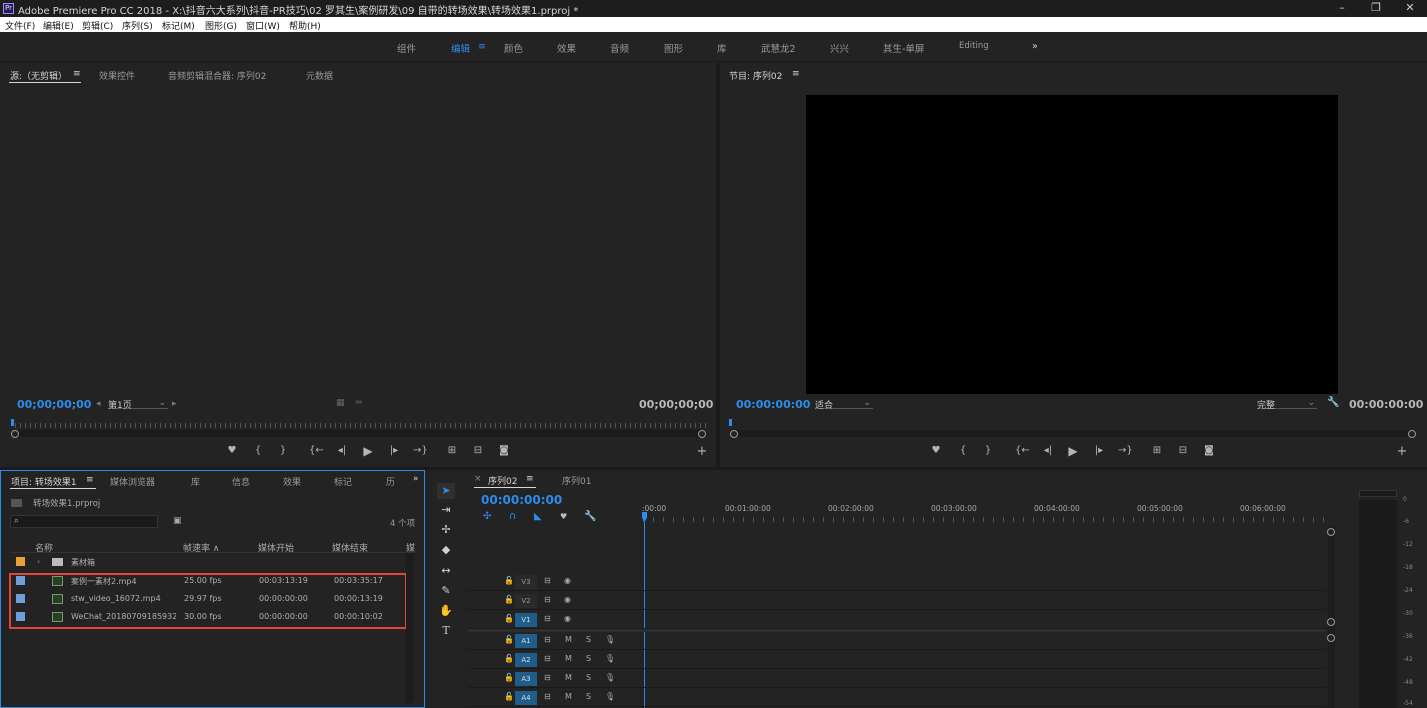 The height and width of the screenshot is (708, 1427). I want to click on settings-wrench-icon: 🔧, so click(1333, 402).